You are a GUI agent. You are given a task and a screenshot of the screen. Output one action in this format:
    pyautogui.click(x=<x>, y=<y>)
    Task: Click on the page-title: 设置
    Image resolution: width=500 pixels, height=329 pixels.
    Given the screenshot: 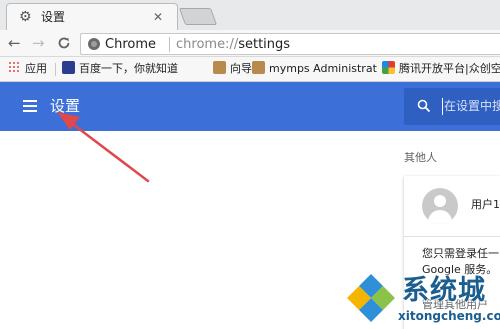 What is the action you would take?
    pyautogui.click(x=65, y=106)
    